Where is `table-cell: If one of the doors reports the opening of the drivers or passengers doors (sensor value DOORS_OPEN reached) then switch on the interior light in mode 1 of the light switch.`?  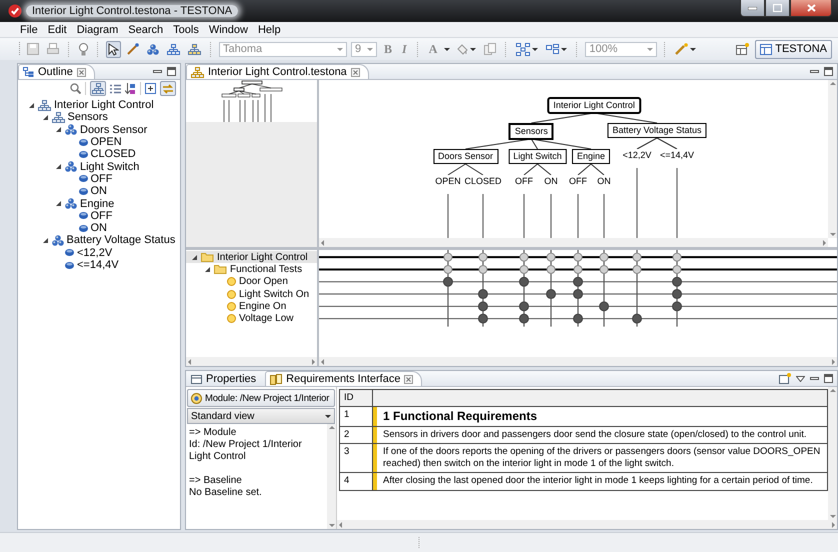 table-cell: If one of the doors reports the opening of the drivers or passengers doors (sensor value DOORS_OPEN reached) then switch on the interior light in mode 1 of the light switch. is located at coordinates (602, 458).